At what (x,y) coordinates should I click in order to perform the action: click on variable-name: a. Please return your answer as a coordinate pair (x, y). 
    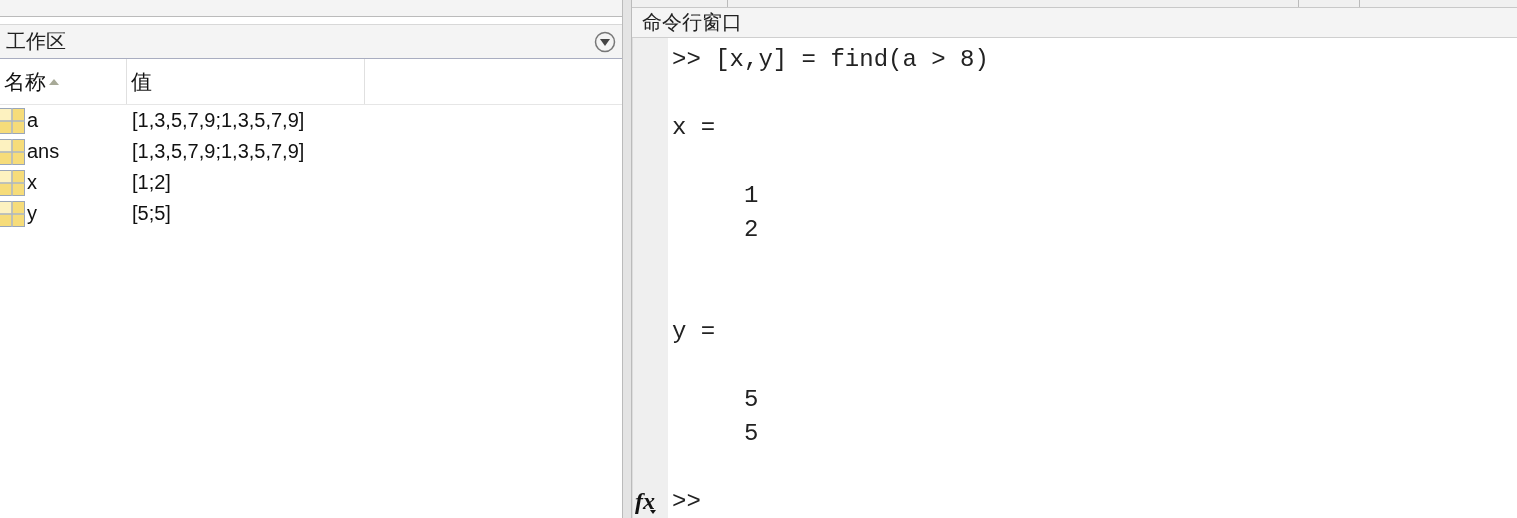
    Looking at the image, I should click on (33, 120).